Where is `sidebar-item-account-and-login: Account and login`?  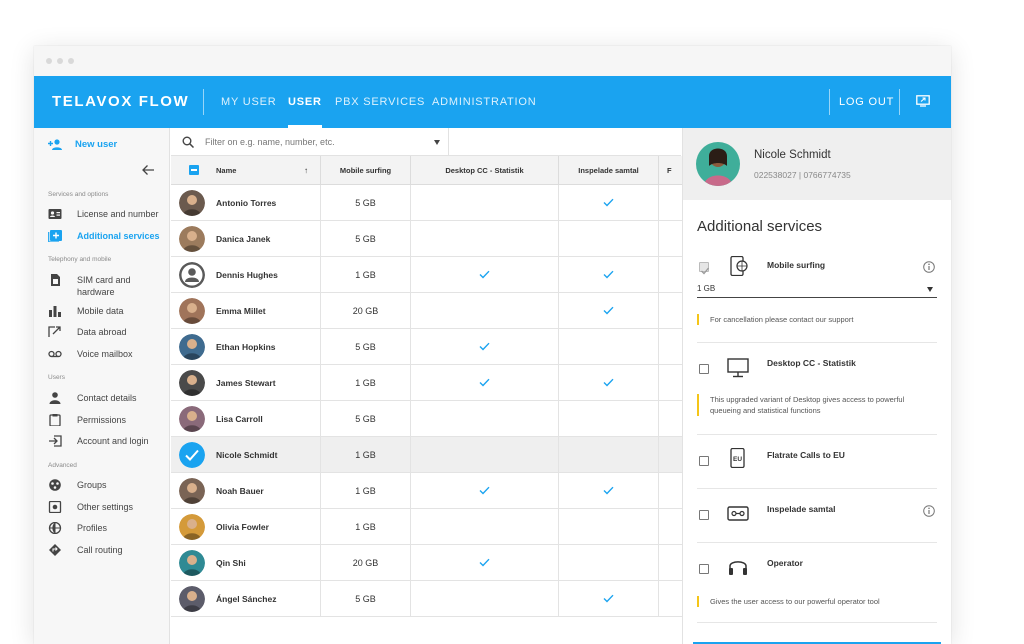
sidebar-item-account-and-login: Account and login is located at coordinates (109, 441).